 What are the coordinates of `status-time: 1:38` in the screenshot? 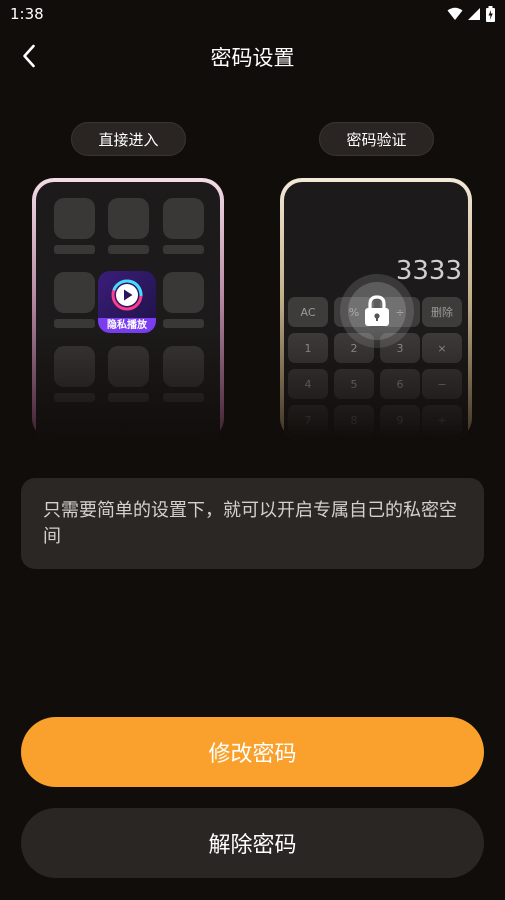 It's located at (27, 14).